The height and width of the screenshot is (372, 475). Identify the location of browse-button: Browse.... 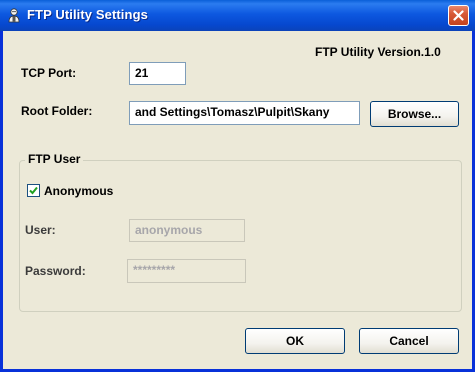
(414, 114).